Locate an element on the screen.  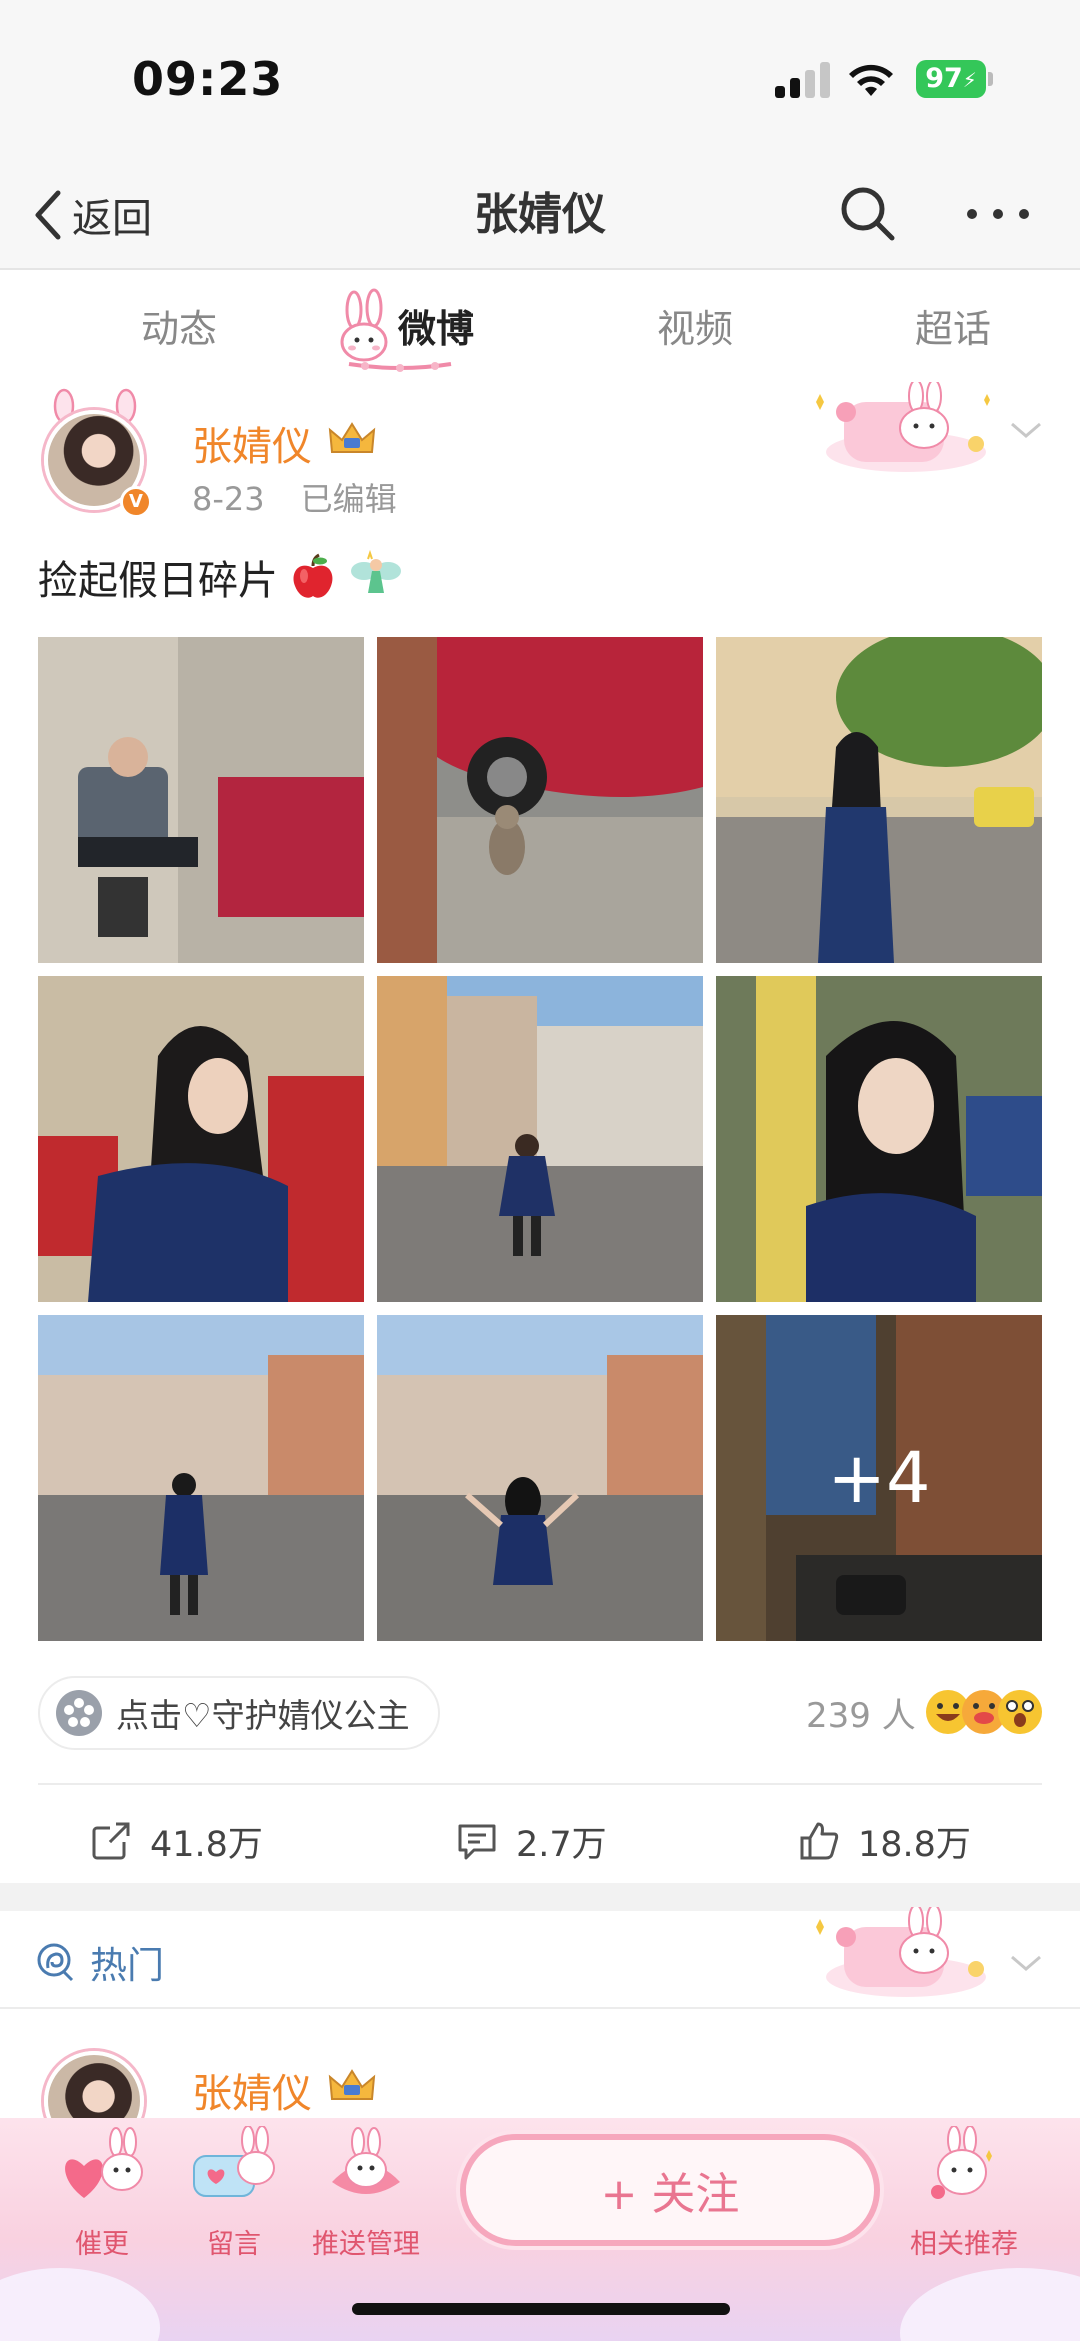
post-edited: 已编辑 is located at coordinates (348, 499).